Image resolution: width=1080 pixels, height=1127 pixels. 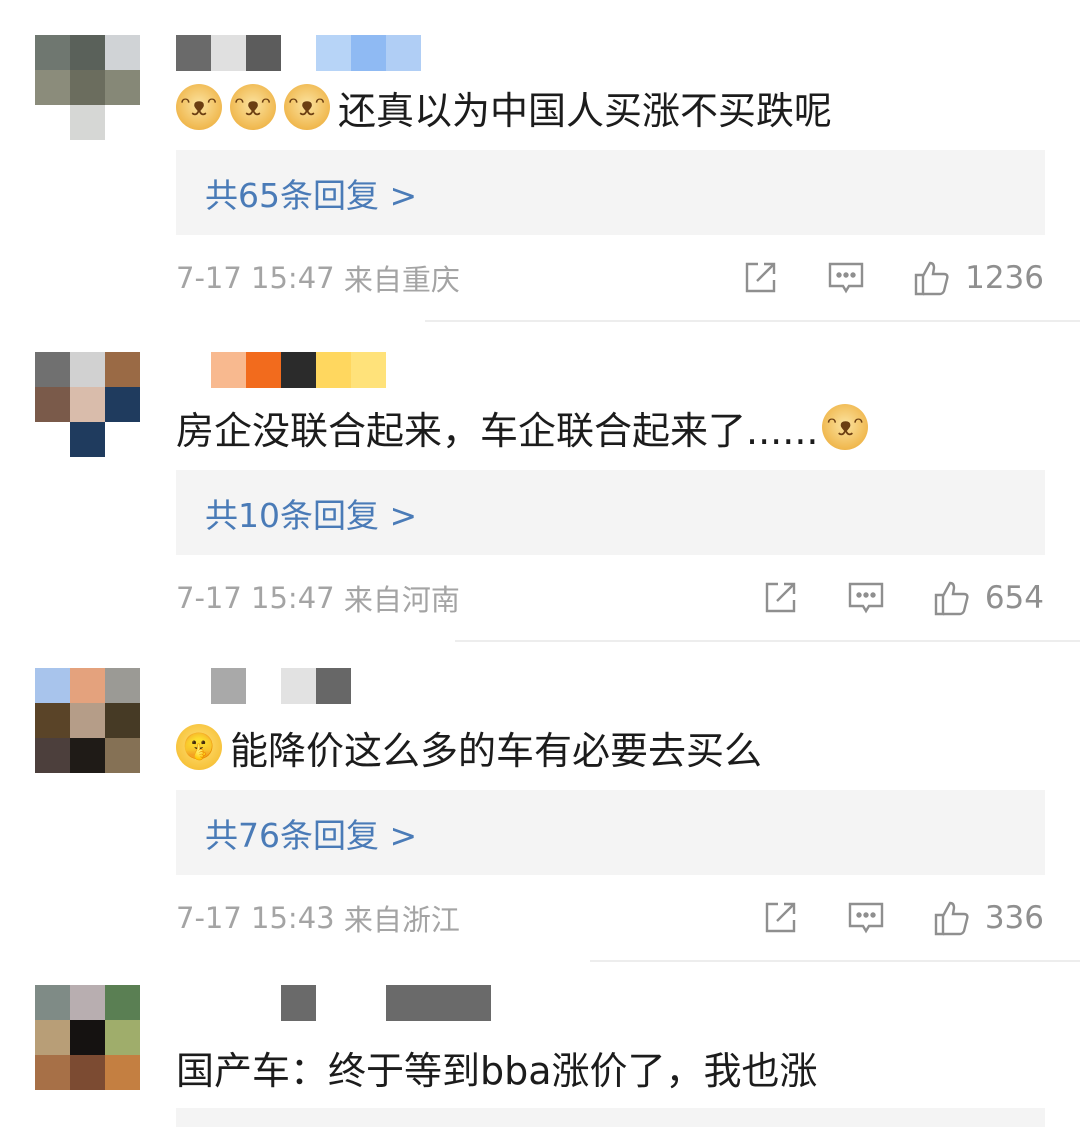 I want to click on replies-link, so click(x=610, y=1117).